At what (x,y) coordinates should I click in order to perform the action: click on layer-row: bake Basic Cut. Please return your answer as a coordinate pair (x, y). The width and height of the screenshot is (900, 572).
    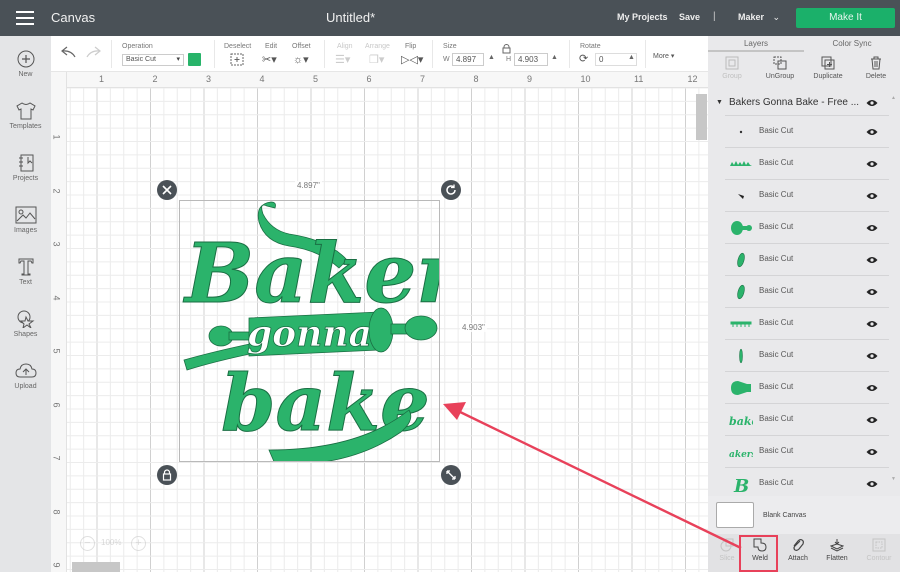
    Looking at the image, I should click on (807, 419).